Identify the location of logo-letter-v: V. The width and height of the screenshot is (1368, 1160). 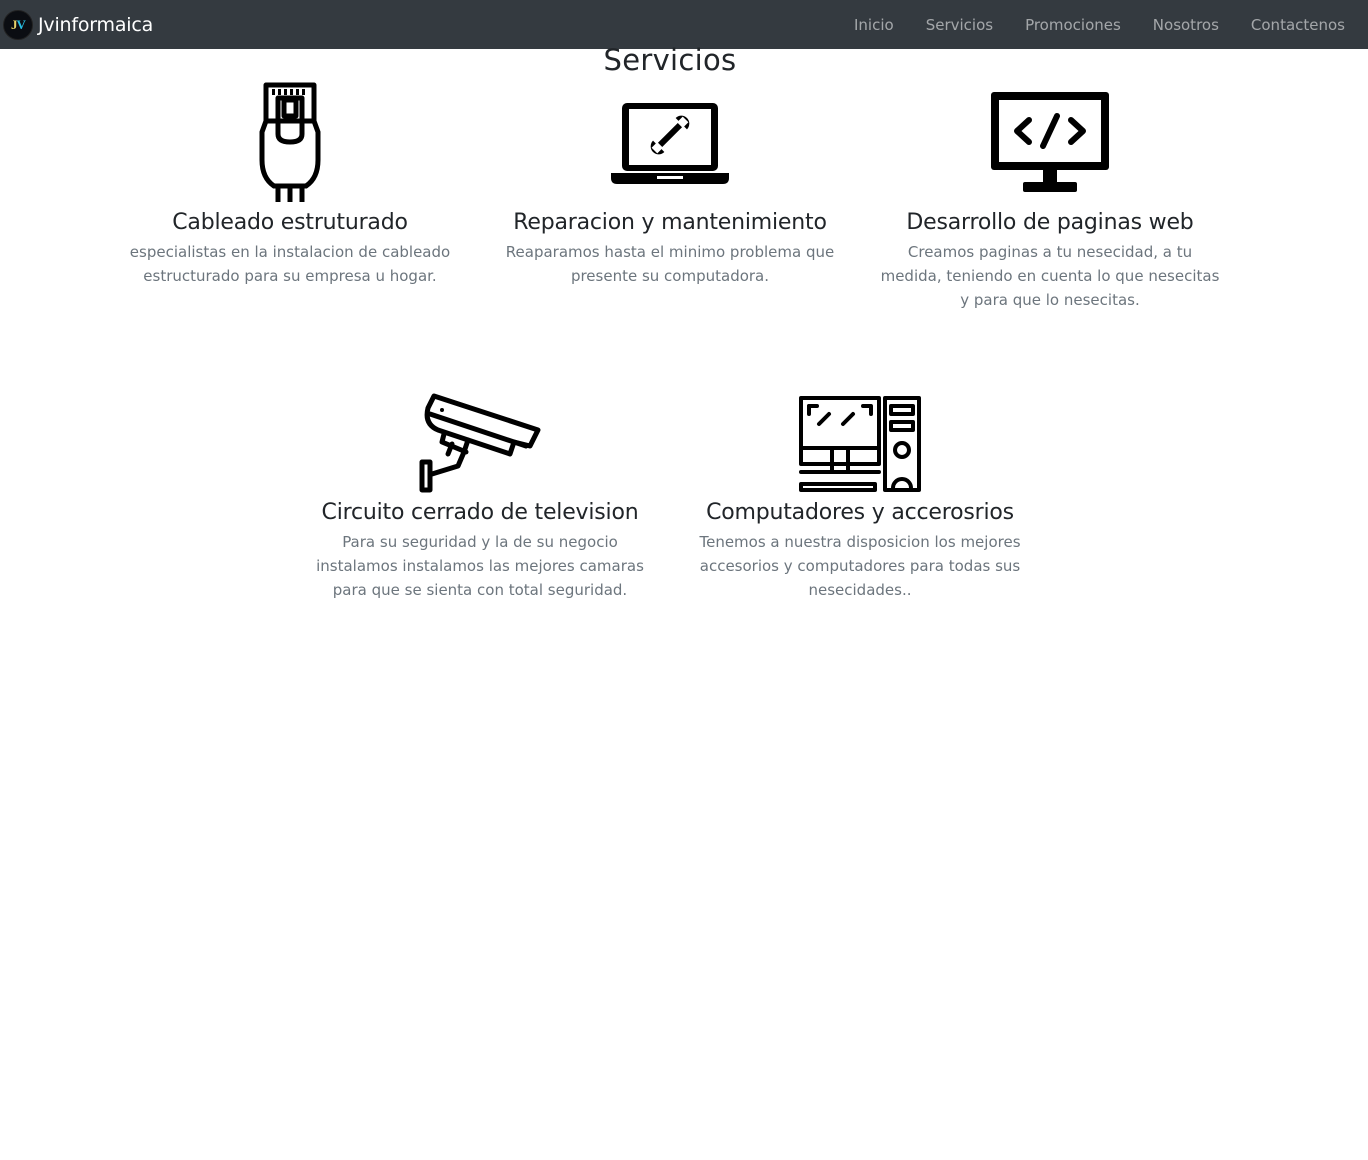
(21, 24).